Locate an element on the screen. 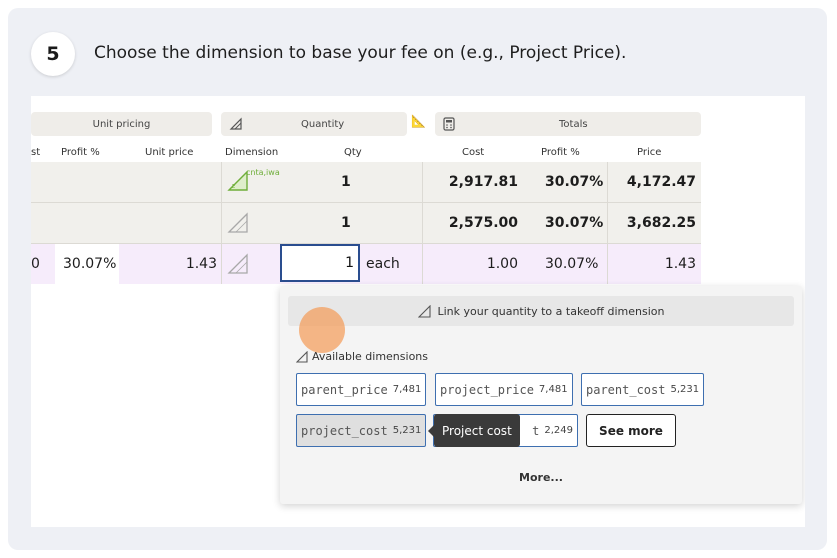 Image resolution: width=837 pixels, height=558 pixels. col-profit-percent-total: Profit % is located at coordinates (560, 152).